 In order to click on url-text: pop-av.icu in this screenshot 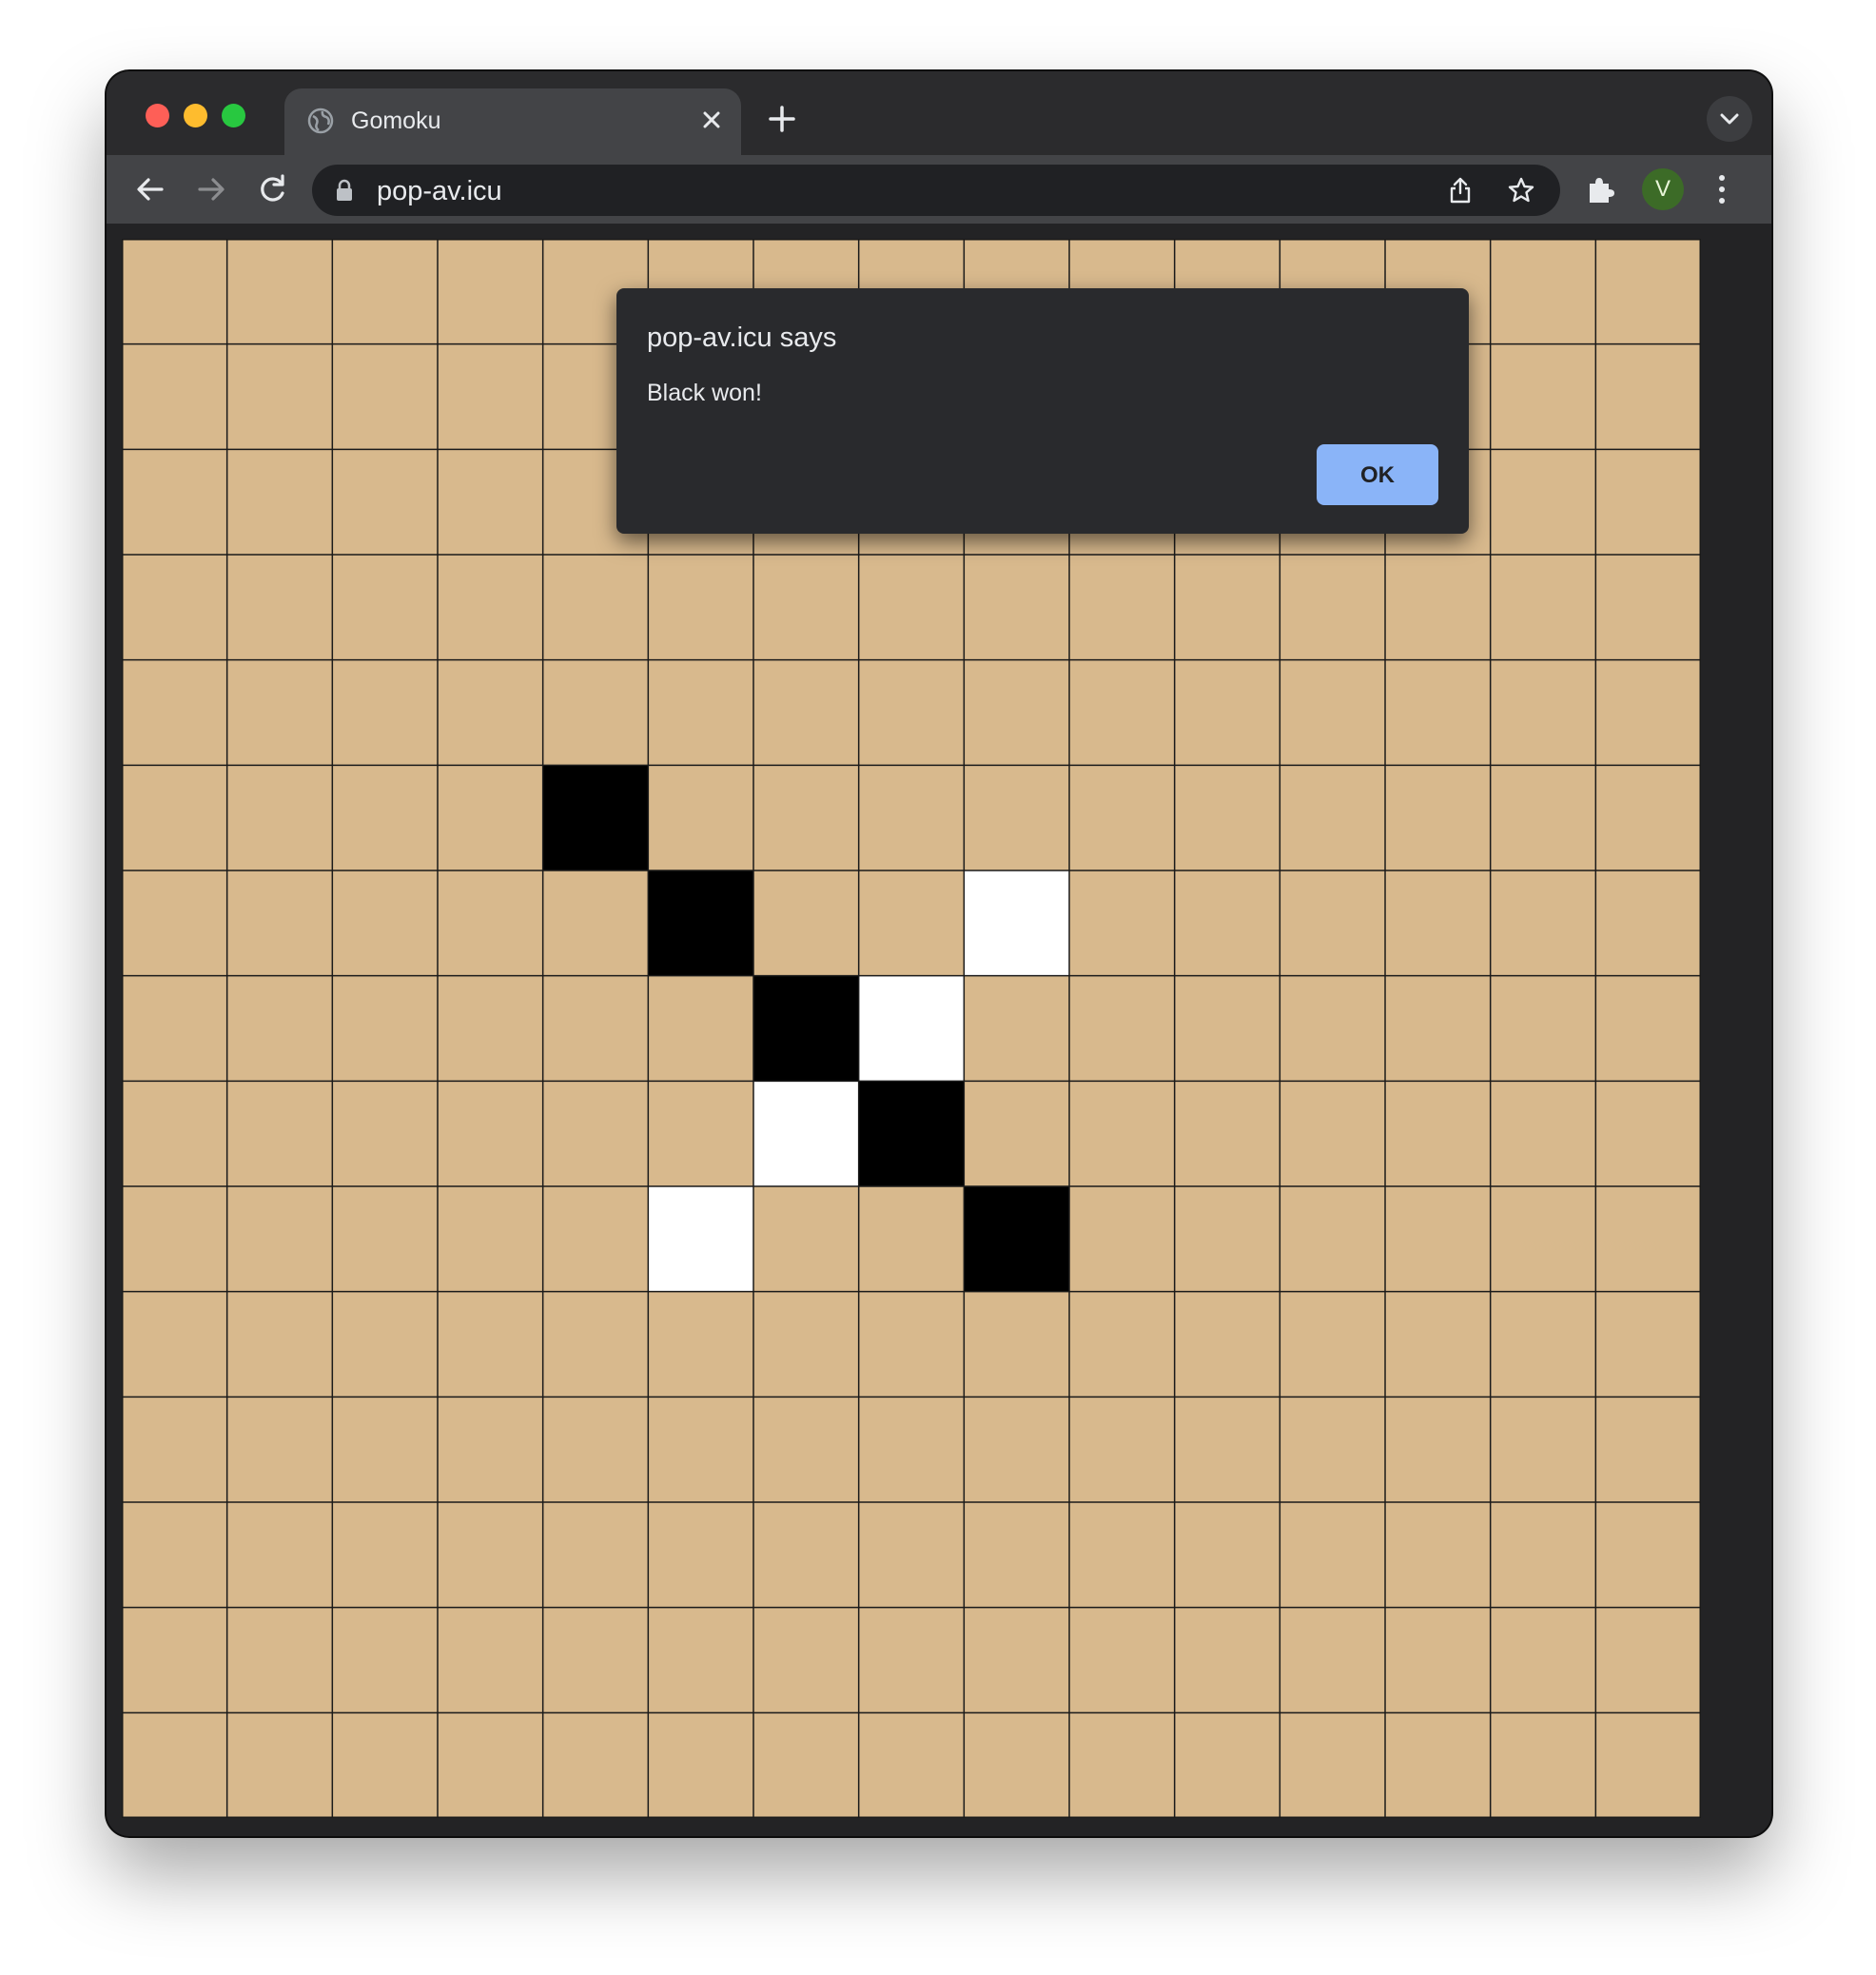, I will do `click(439, 191)`.